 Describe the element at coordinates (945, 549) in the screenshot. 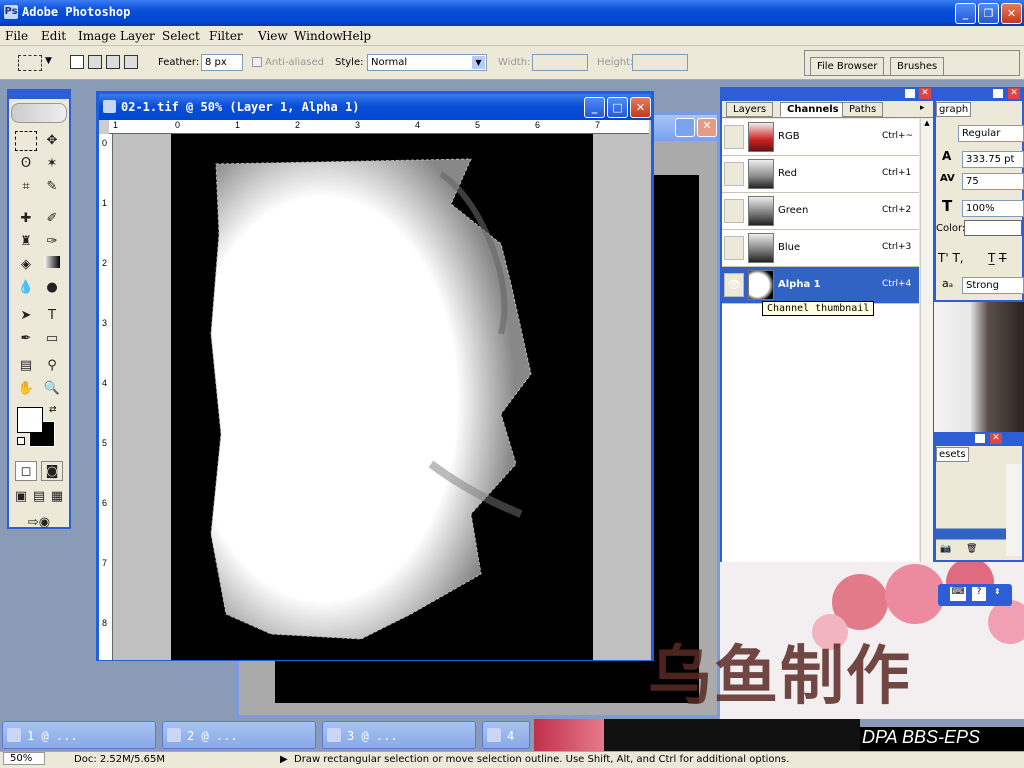

I see `camera-icon: 📷` at that location.